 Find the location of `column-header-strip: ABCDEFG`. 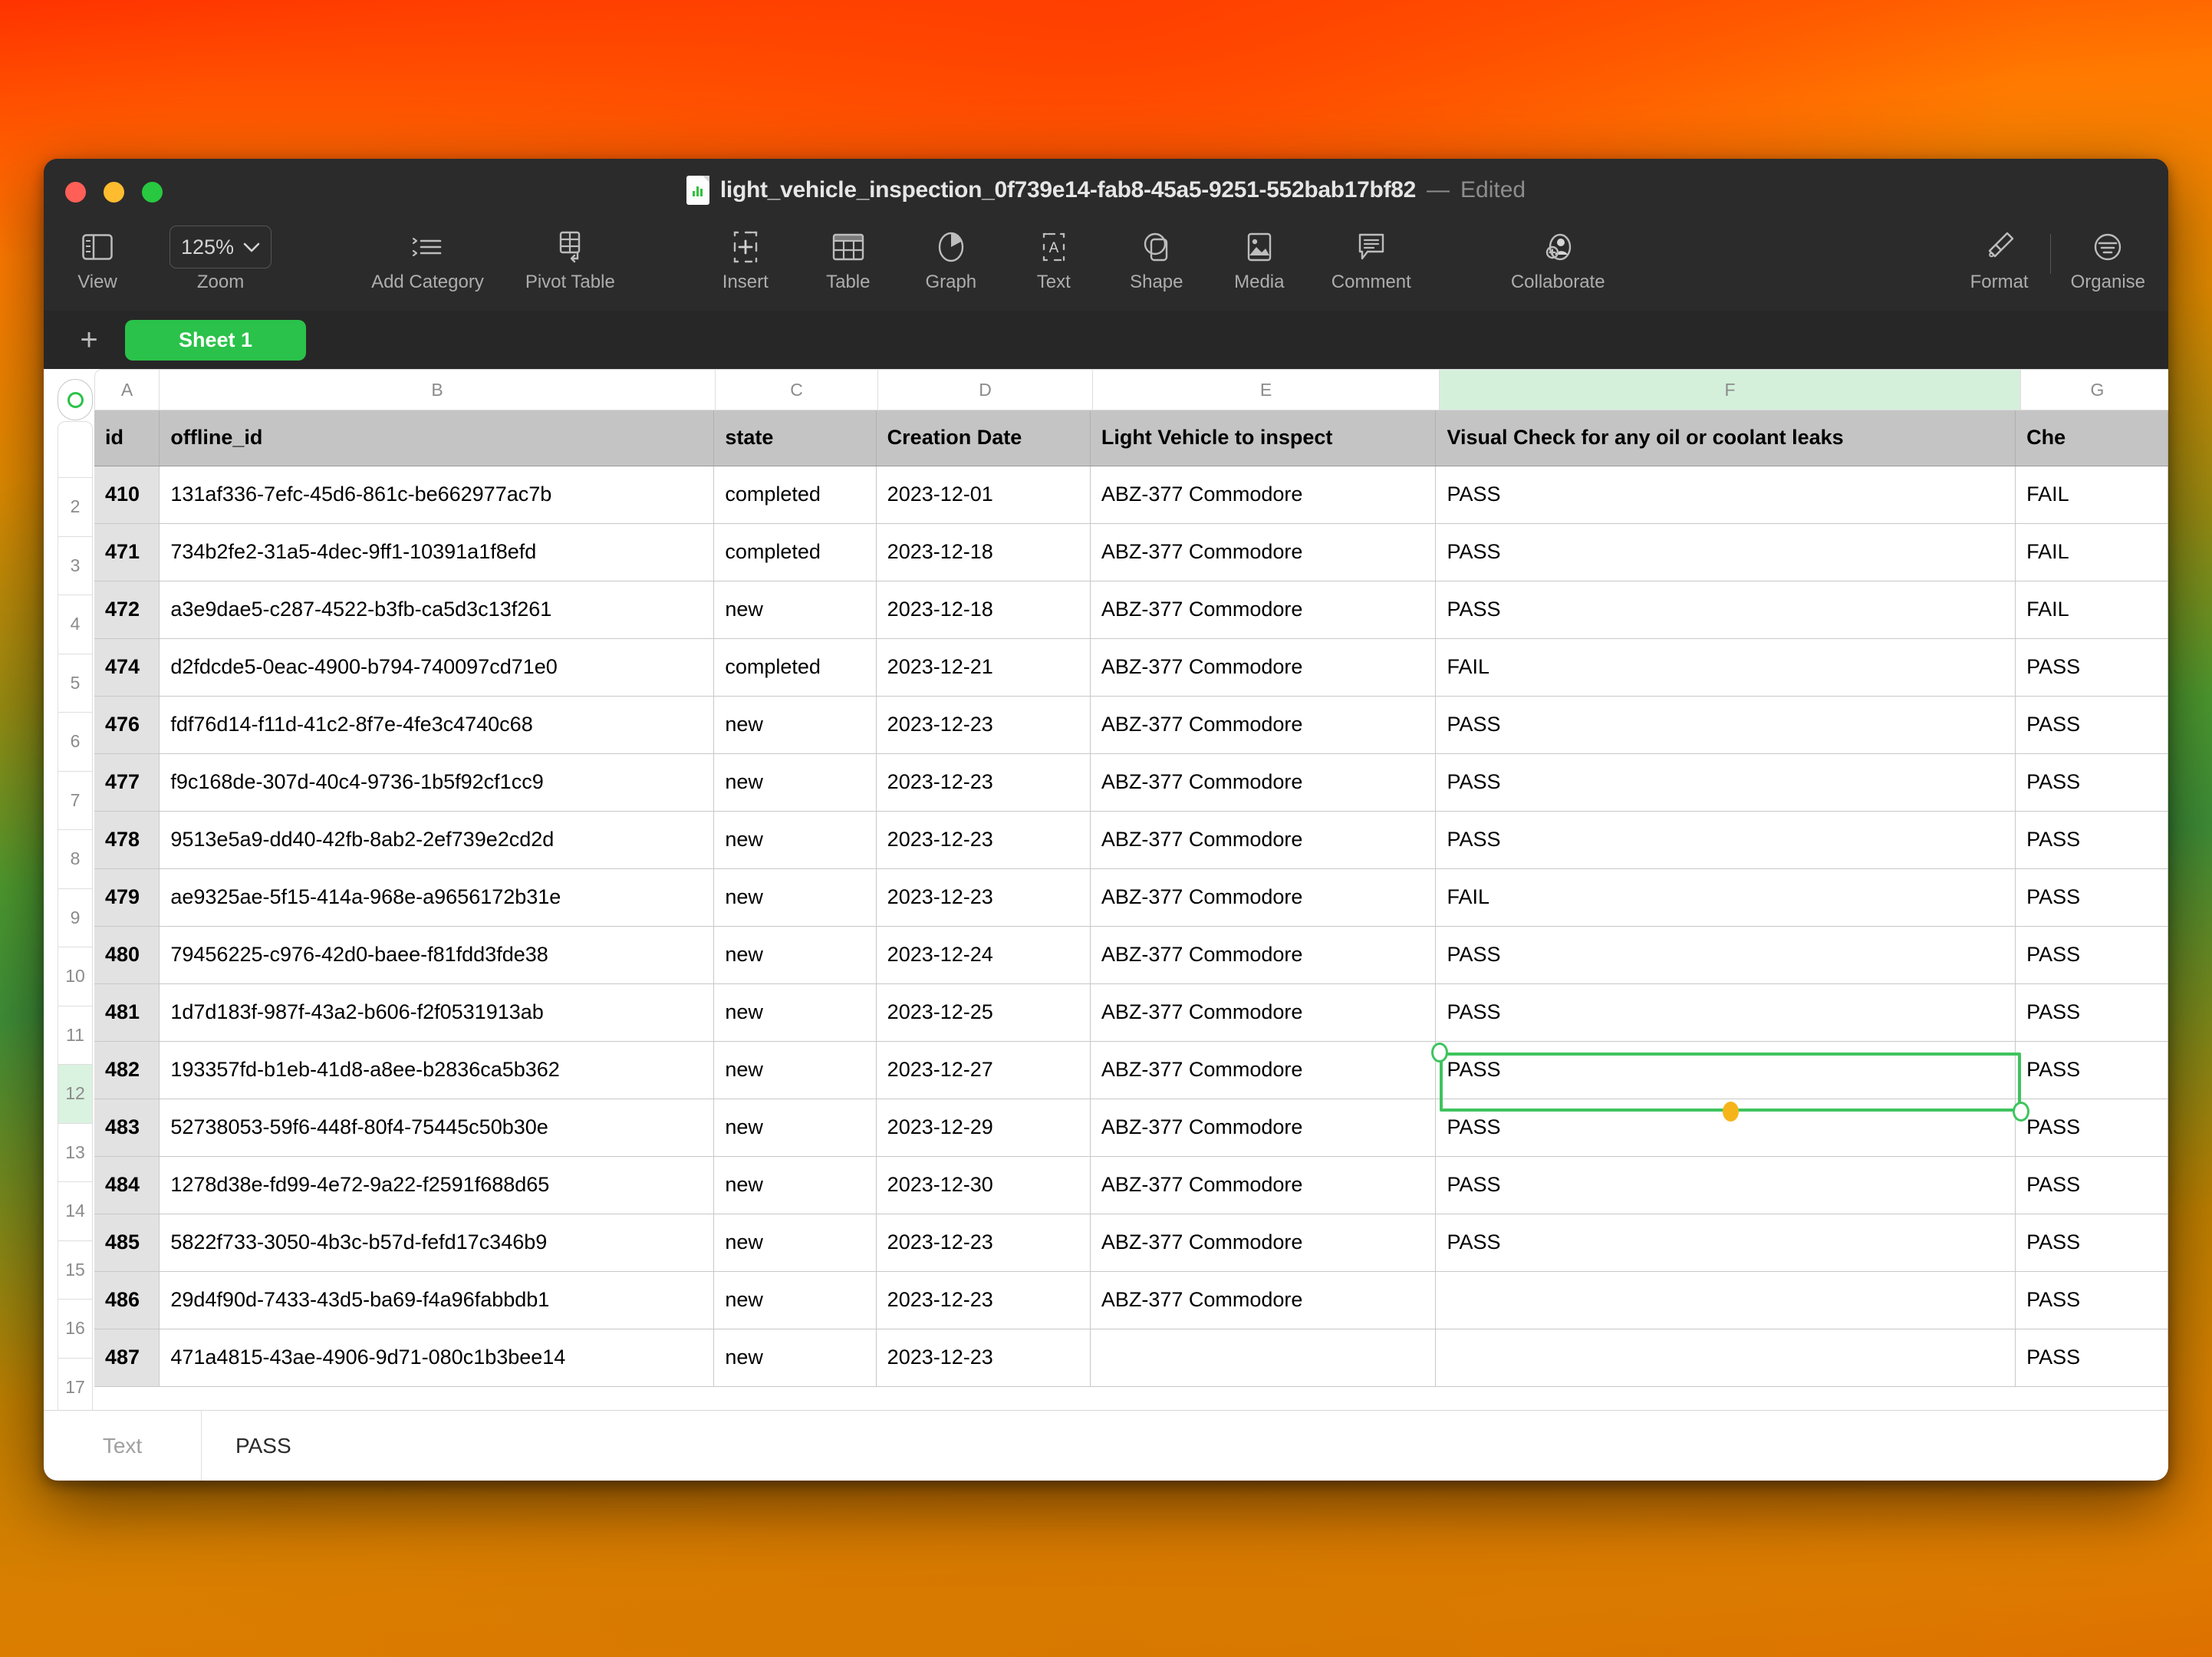

column-header-strip: ABCDEFG is located at coordinates (1131, 390).